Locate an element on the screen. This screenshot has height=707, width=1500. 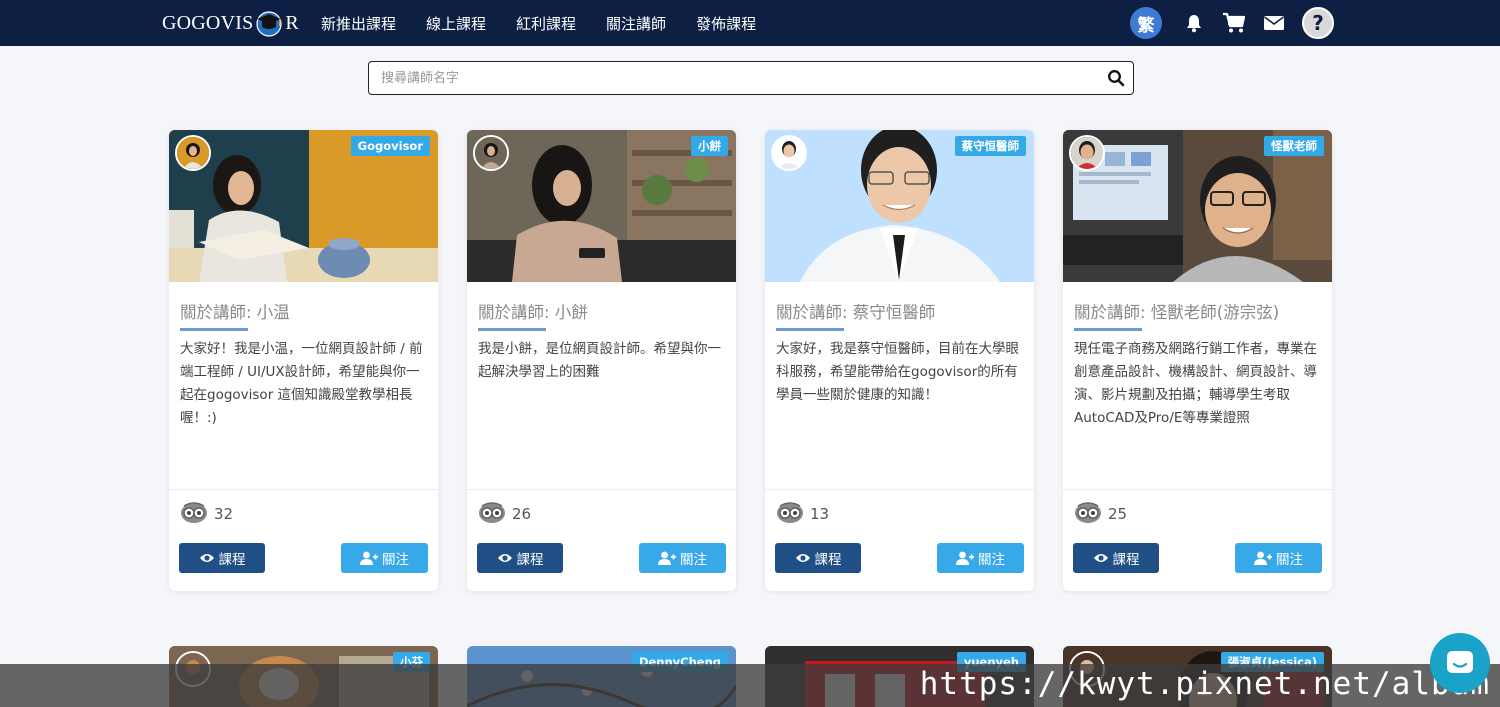
top-navbar: GOGOVIS R 新推出課程 線上課程 紅利課程 關注講師 發佈課程 繁 ? is located at coordinates (750, 23).